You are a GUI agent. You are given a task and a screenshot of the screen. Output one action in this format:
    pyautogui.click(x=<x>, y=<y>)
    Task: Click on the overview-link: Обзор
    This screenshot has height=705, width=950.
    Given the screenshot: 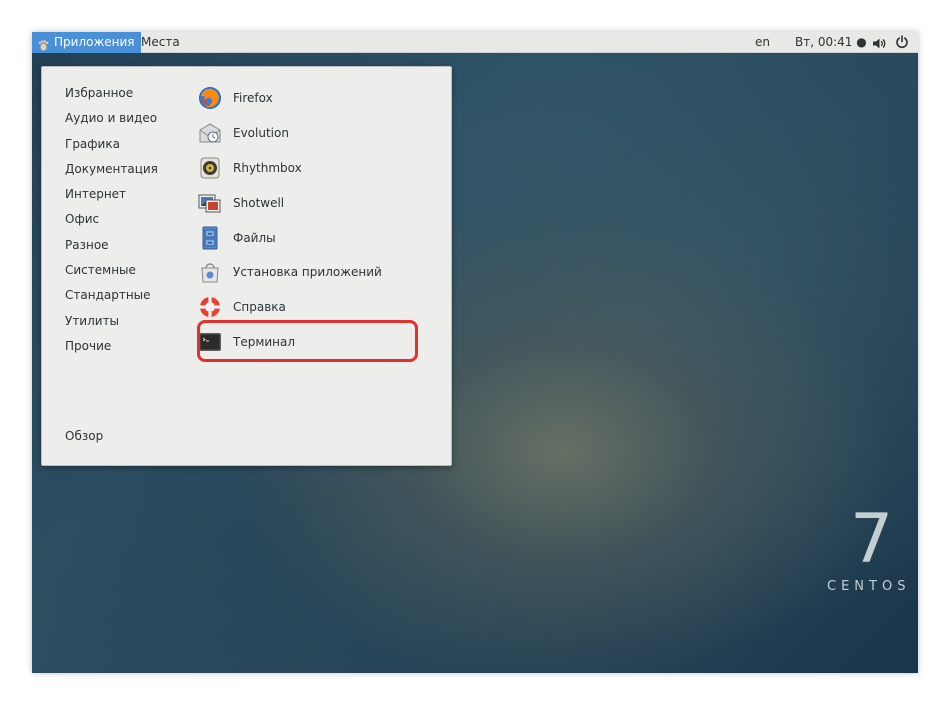 What is the action you would take?
    pyautogui.click(x=84, y=436)
    